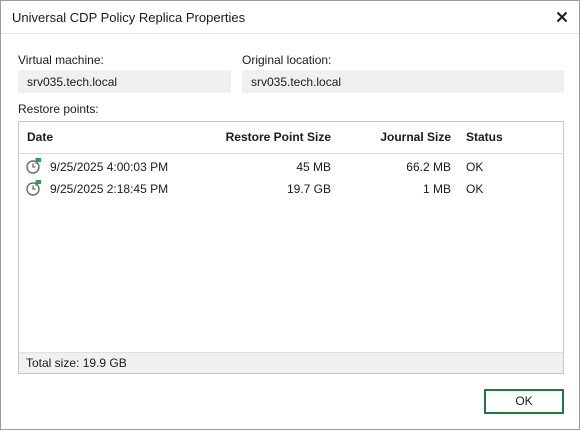 The width and height of the screenshot is (580, 430). What do you see at coordinates (40, 137) in the screenshot?
I see `column-header-date: Date` at bounding box center [40, 137].